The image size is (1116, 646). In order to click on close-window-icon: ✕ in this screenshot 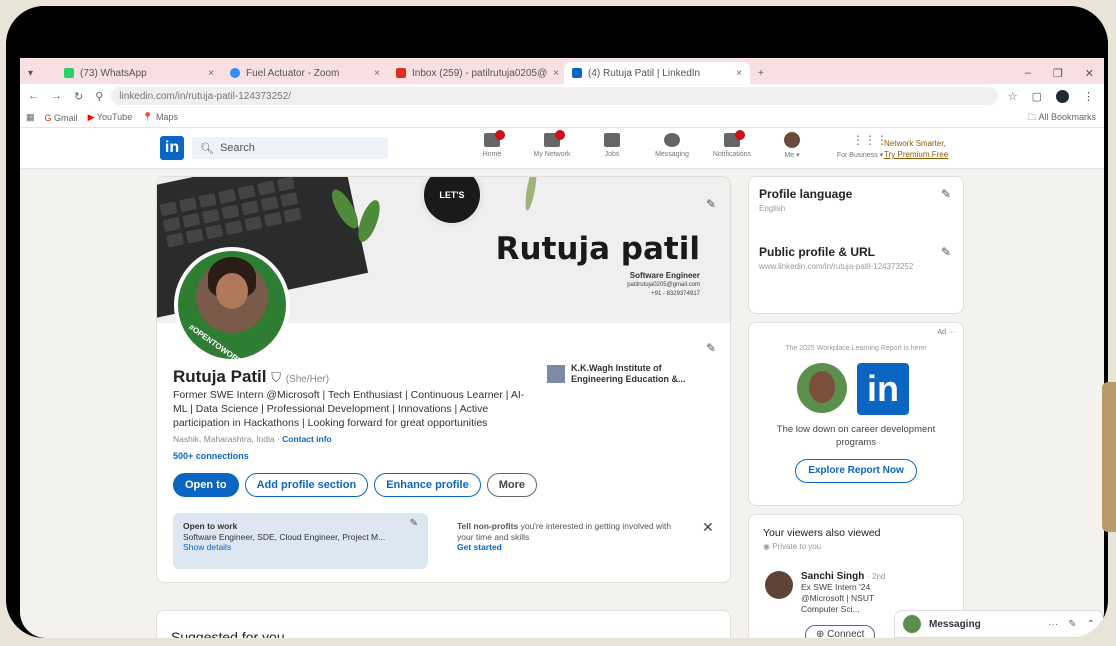, I will do `click(1089, 73)`.